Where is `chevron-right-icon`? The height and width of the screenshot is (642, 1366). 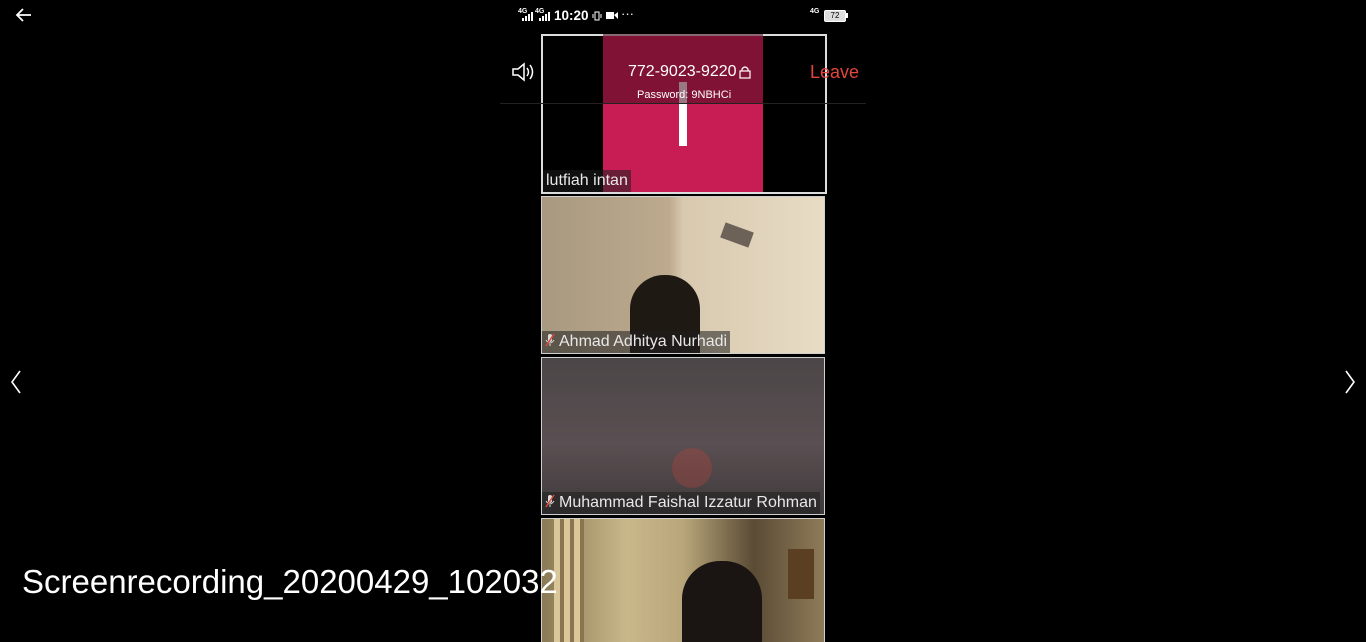
chevron-right-icon is located at coordinates (1350, 382).